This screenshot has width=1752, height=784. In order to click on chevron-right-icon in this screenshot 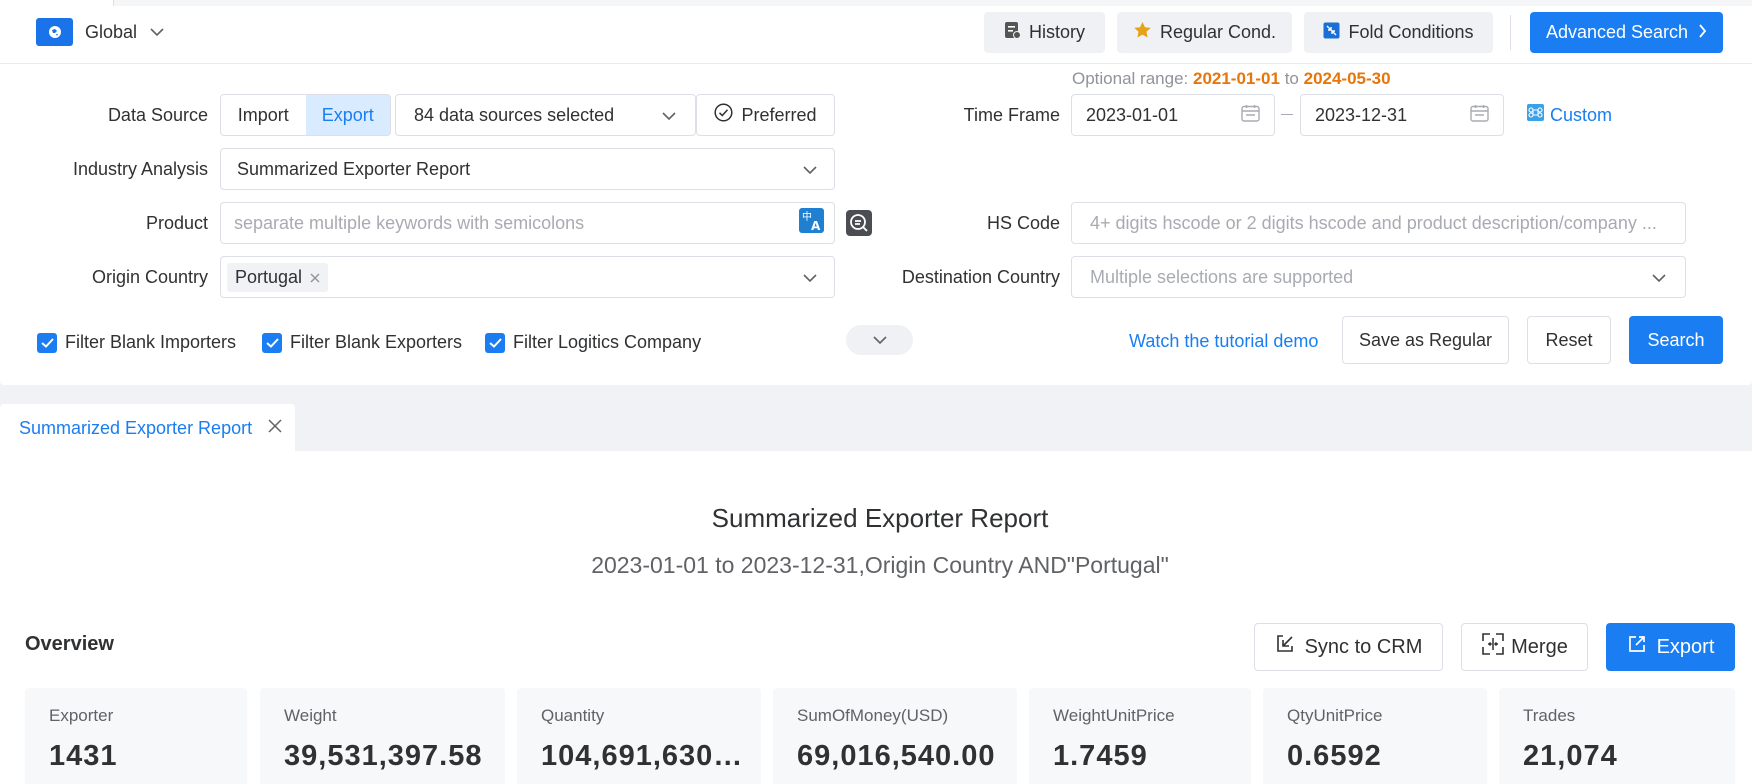, I will do `click(1702, 32)`.